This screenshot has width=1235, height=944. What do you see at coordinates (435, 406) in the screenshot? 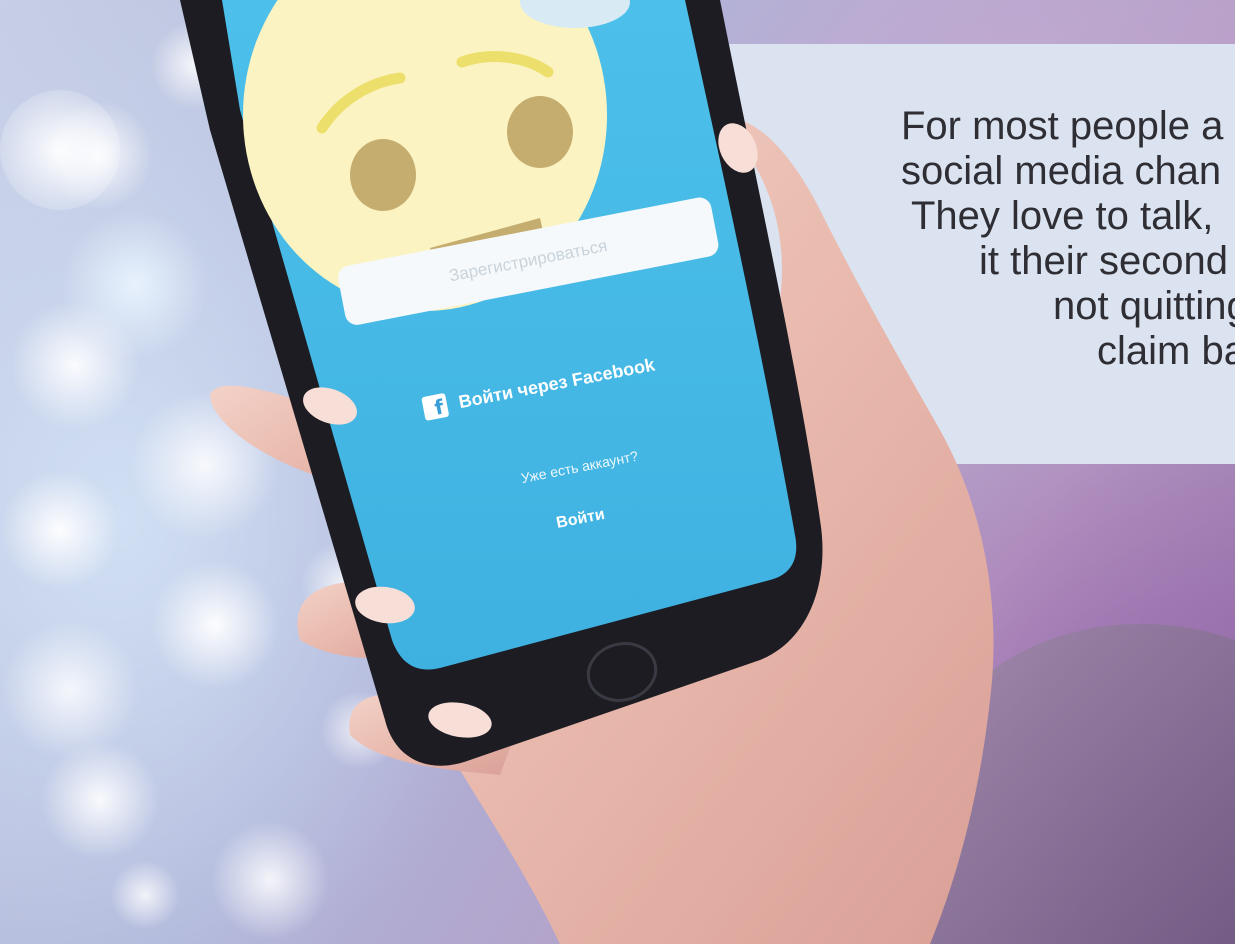
I see `facebook-icon: f` at bounding box center [435, 406].